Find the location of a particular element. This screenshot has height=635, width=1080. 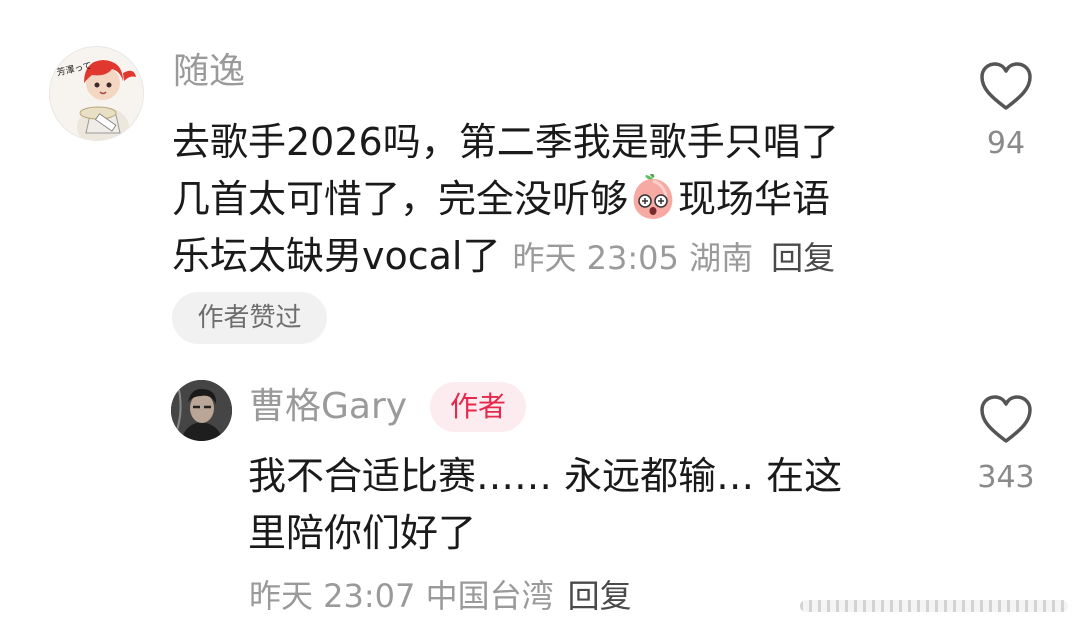

author-tag: 作者 is located at coordinates (478, 407).